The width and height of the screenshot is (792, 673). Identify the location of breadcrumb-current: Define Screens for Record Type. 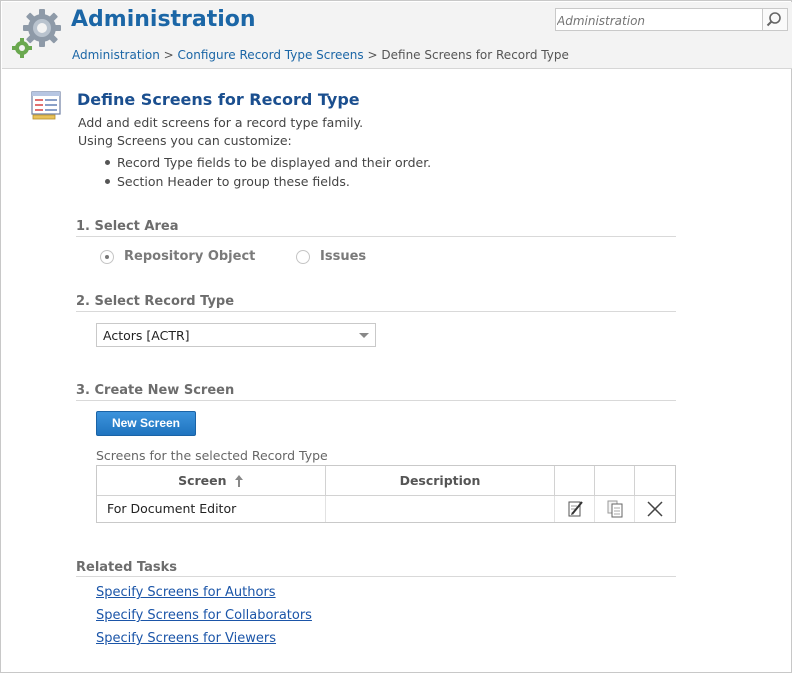
(475, 55).